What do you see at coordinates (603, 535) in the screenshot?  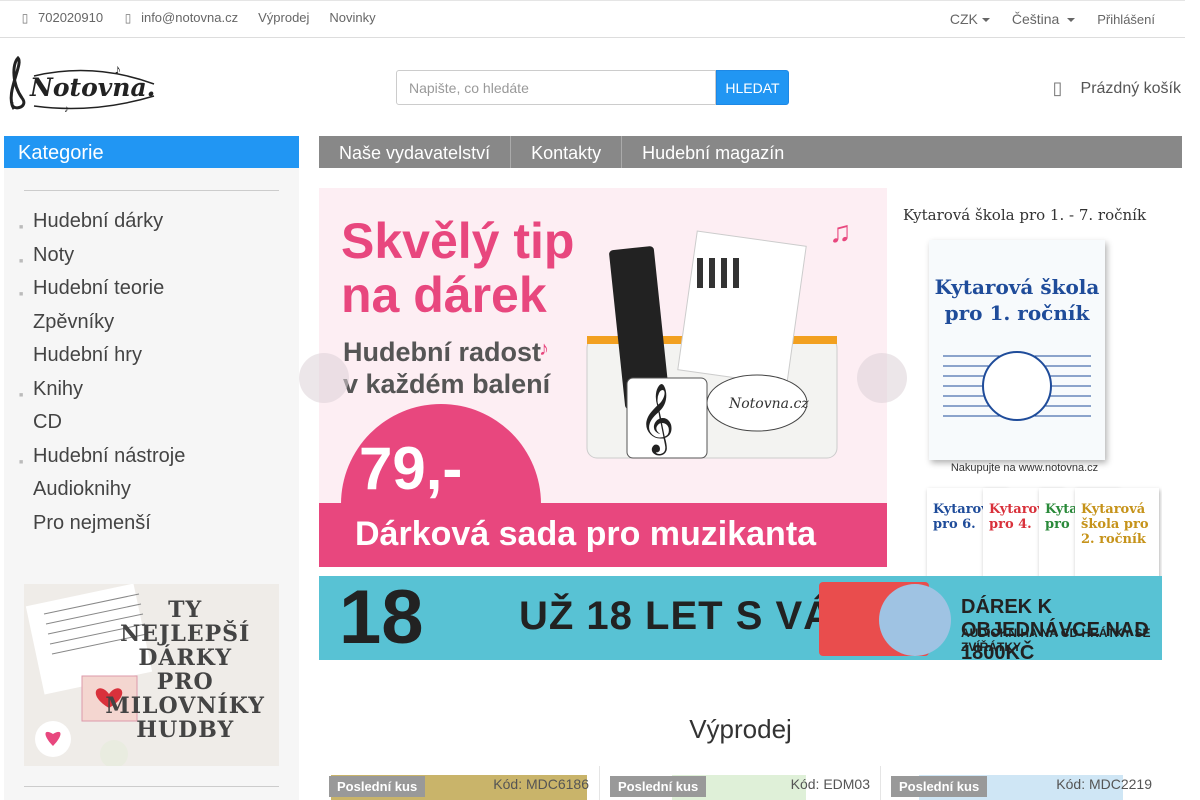 I see `banner-strip: Dárková sada pro muzikanta` at bounding box center [603, 535].